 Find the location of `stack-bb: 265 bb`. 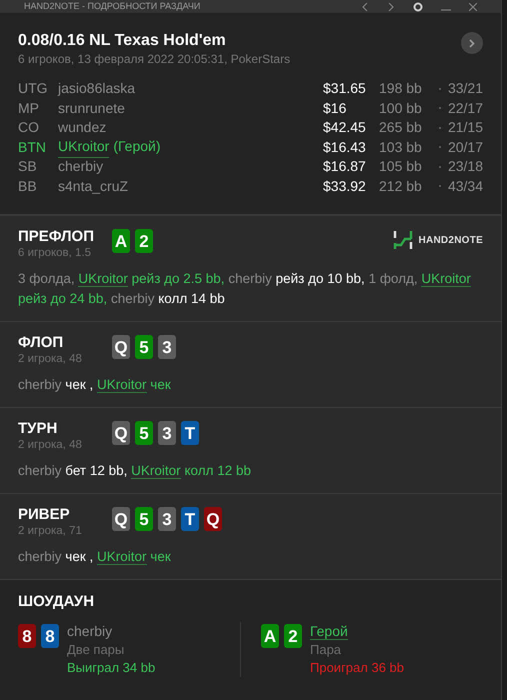

stack-bb: 265 bb is located at coordinates (401, 128).